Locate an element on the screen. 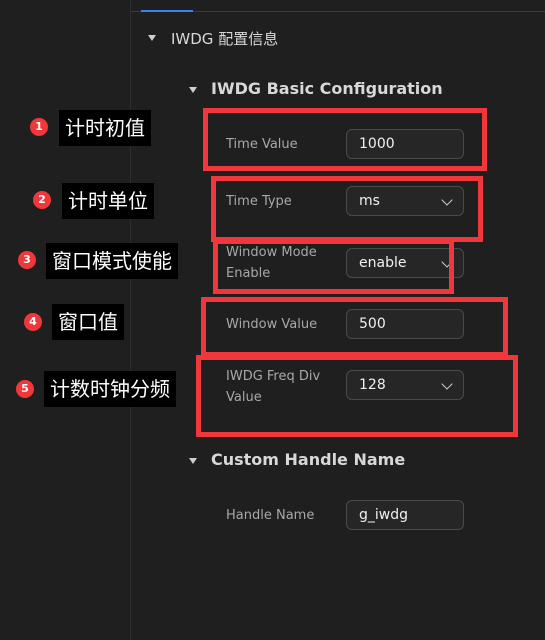  annotation-badge-2: 2 is located at coordinates (42, 200).